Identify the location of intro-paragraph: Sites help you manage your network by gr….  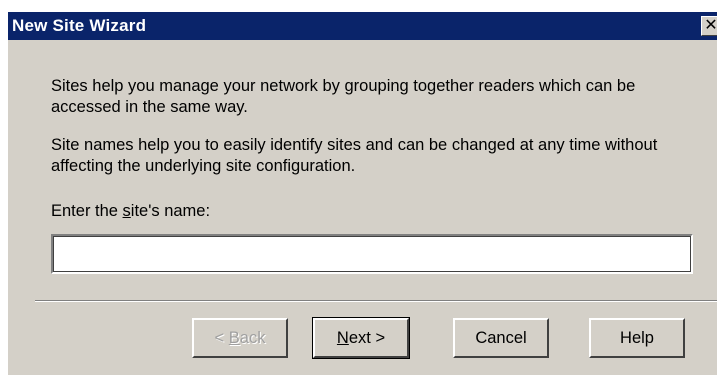
(343, 96).